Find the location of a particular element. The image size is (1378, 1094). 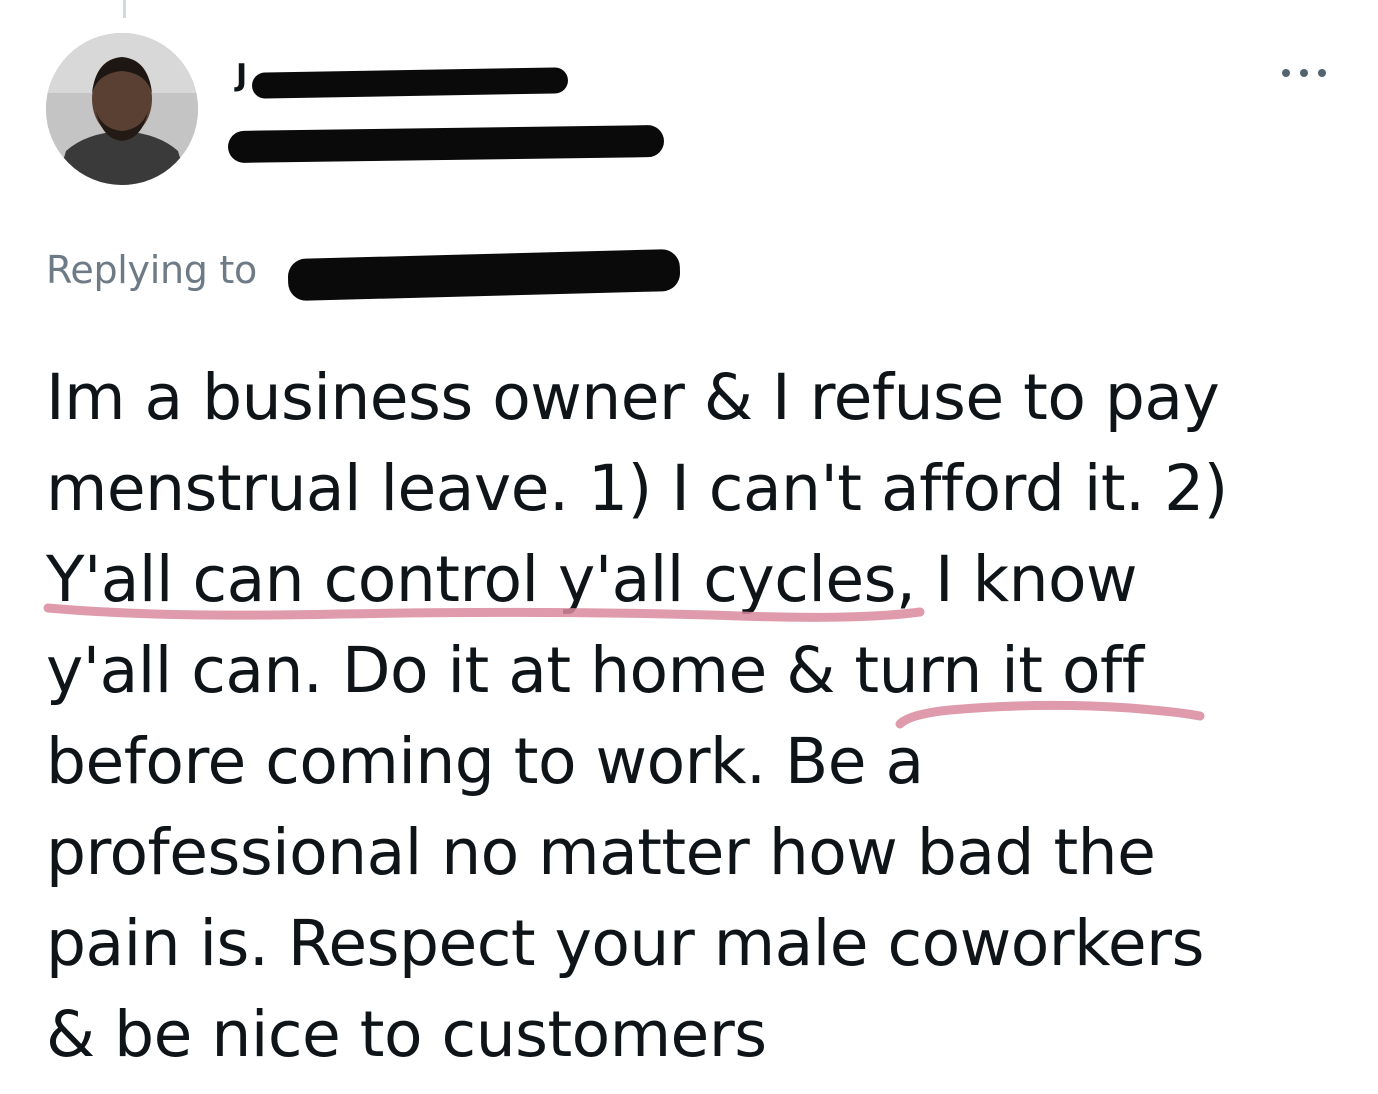

name-redaction is located at coordinates (410, 83).